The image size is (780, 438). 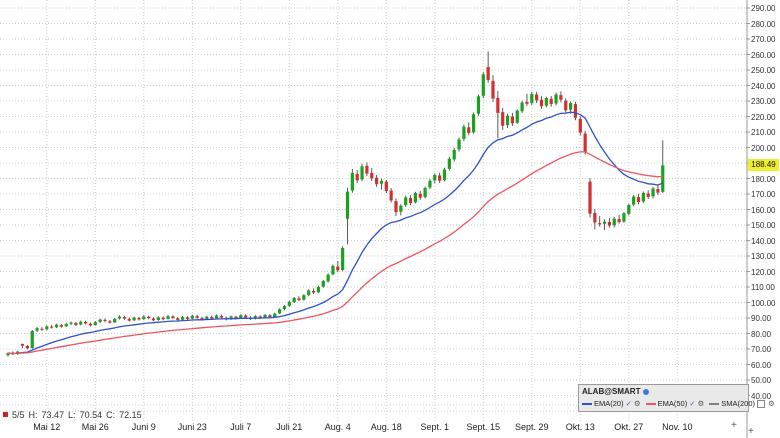 What do you see at coordinates (587, 403) in the screenshot?
I see `ema20-line-swatch` at bounding box center [587, 403].